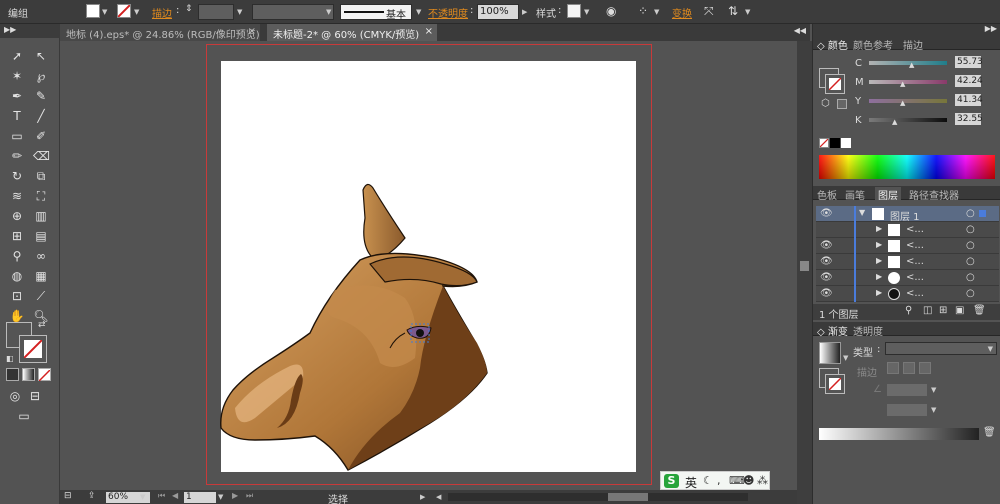 This screenshot has width=1000, height=504. What do you see at coordinates (17, 76) in the screenshot?
I see `magic-wand-icon: ✶` at bounding box center [17, 76].